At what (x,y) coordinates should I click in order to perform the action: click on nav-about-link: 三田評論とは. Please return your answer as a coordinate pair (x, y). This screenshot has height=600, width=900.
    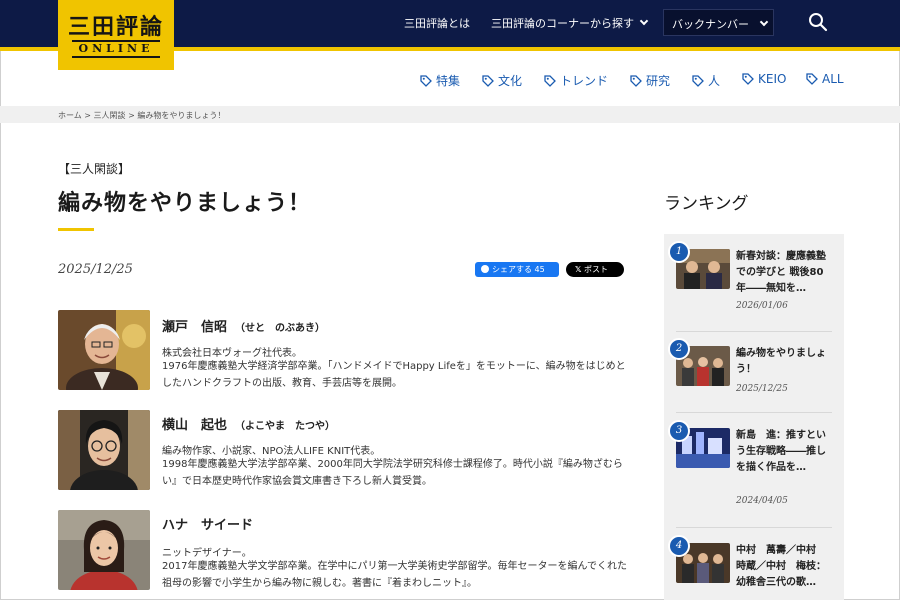
    Looking at the image, I should click on (437, 23).